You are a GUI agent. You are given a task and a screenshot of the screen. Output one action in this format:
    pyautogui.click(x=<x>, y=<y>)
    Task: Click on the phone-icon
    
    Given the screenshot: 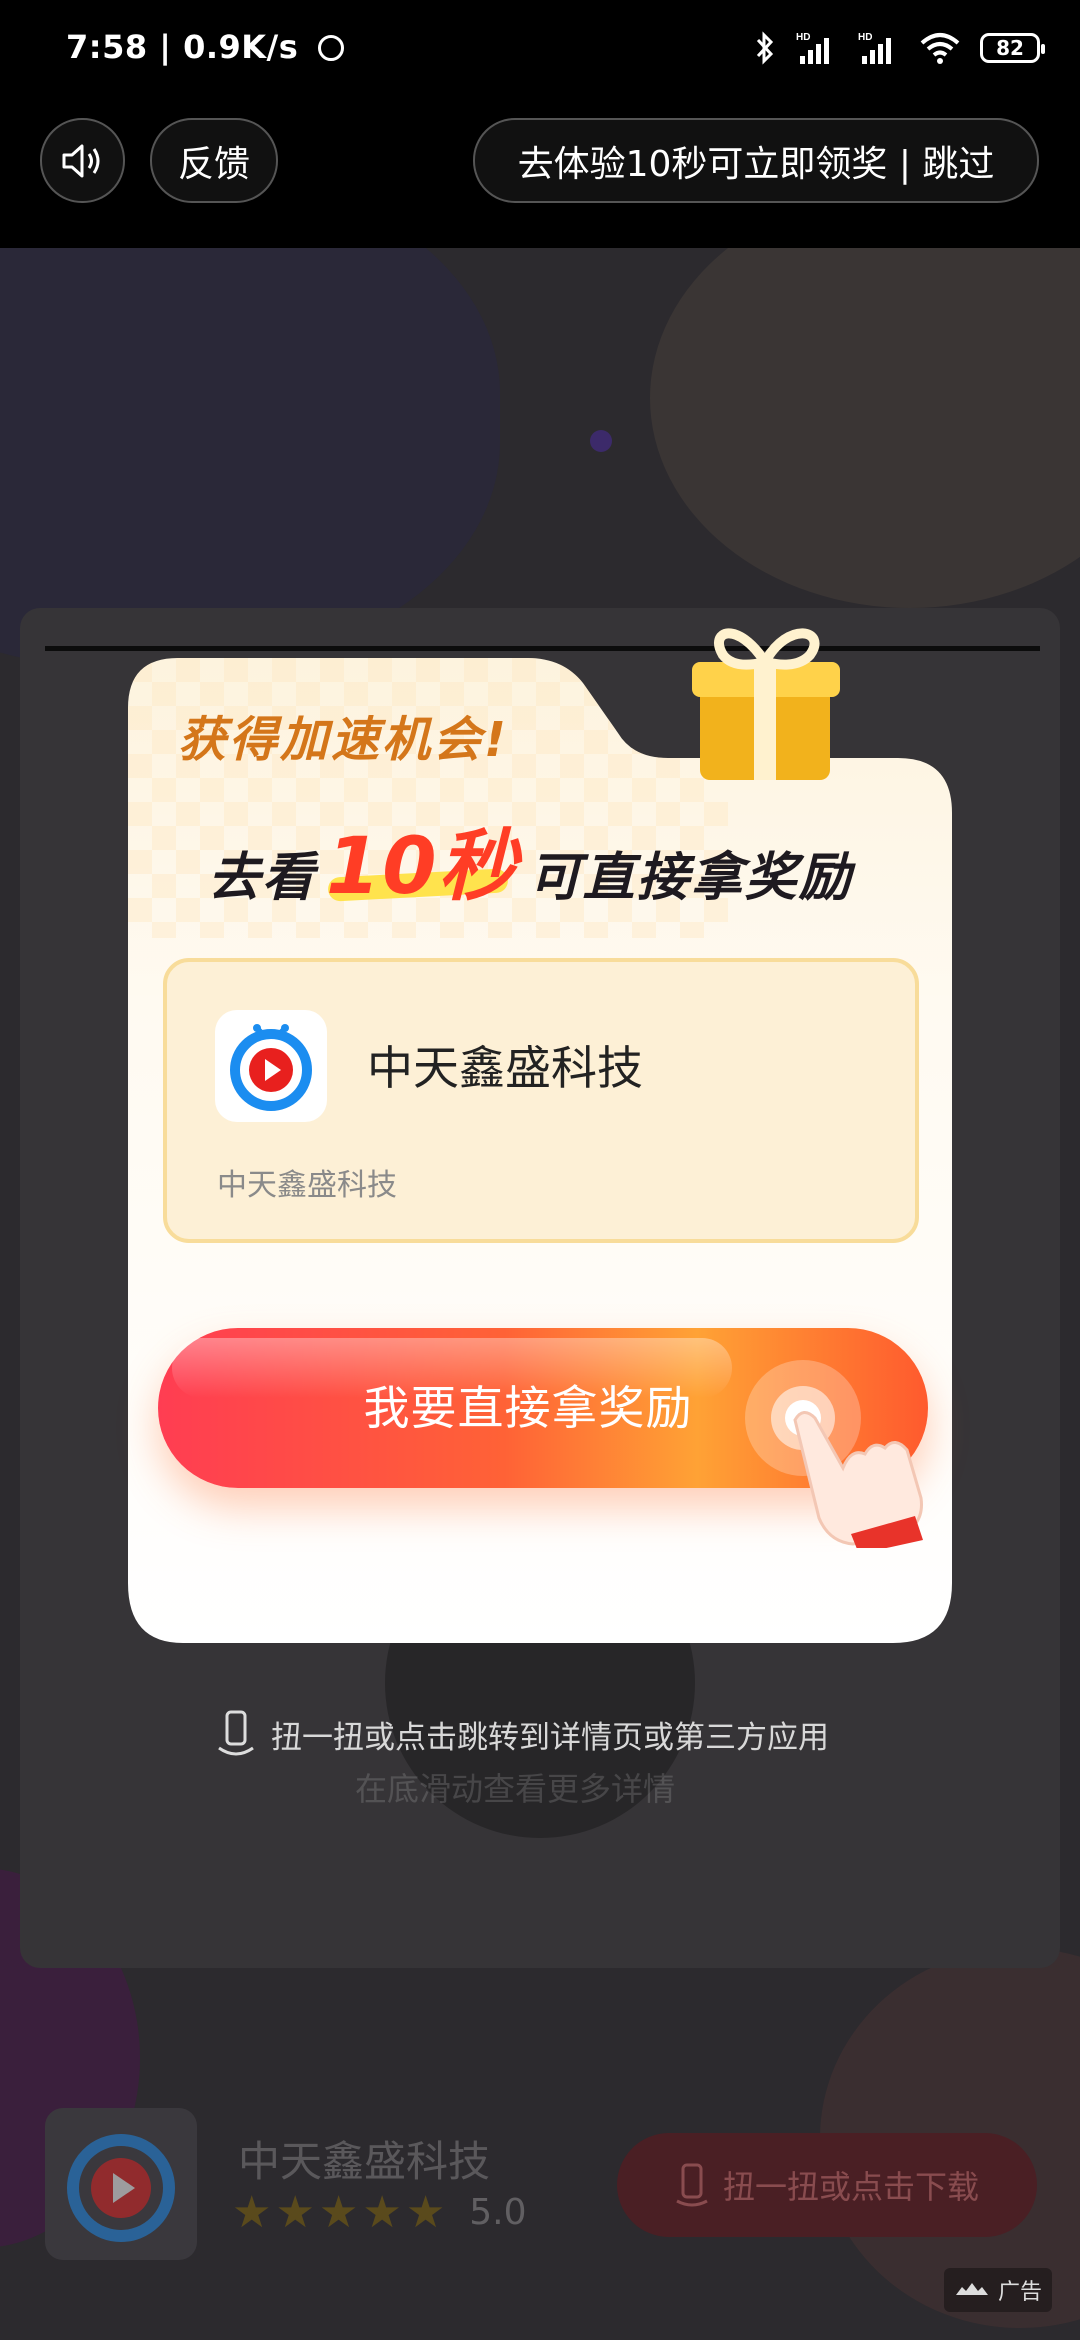 What is the action you would take?
    pyautogui.click(x=692, y=2185)
    